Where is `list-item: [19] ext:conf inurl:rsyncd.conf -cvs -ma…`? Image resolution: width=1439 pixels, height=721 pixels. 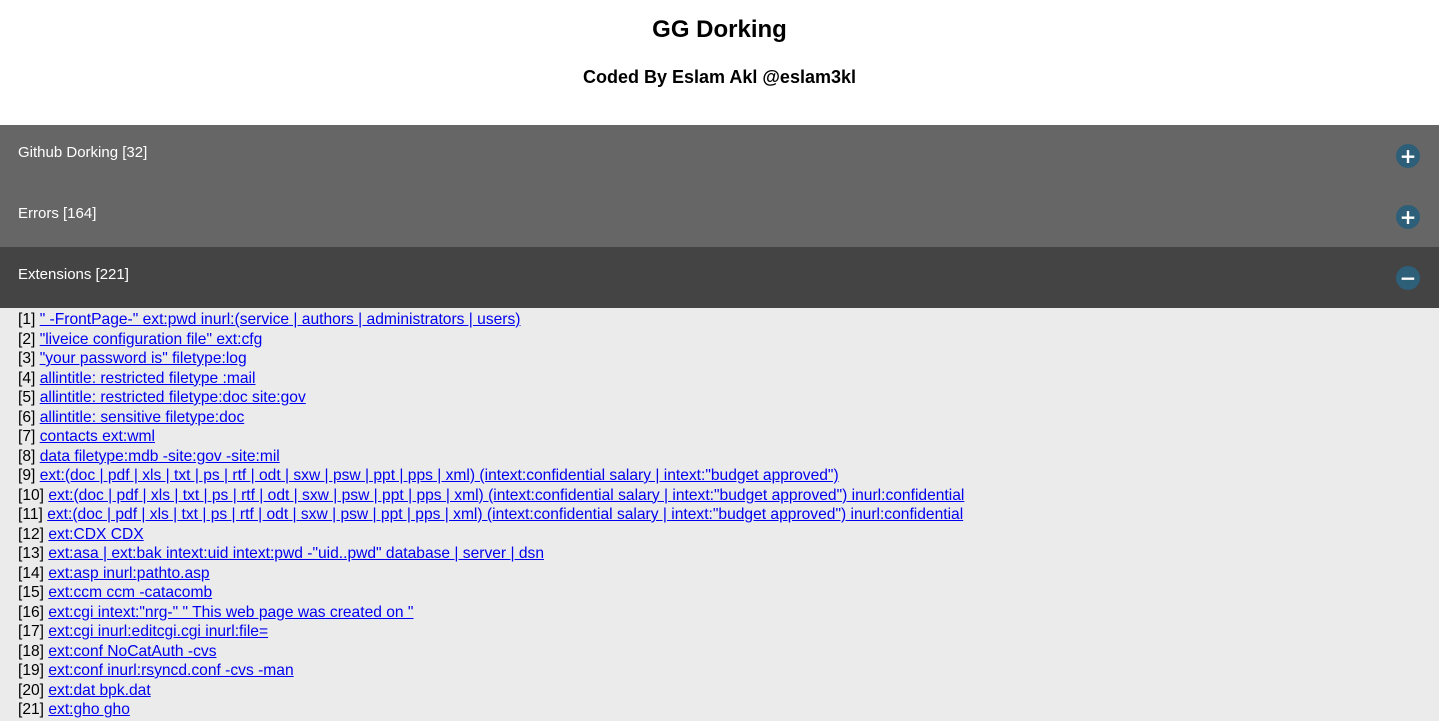 list-item: [19] ext:conf inurl:rsyncd.conf -cvs -ma… is located at coordinates (728, 671).